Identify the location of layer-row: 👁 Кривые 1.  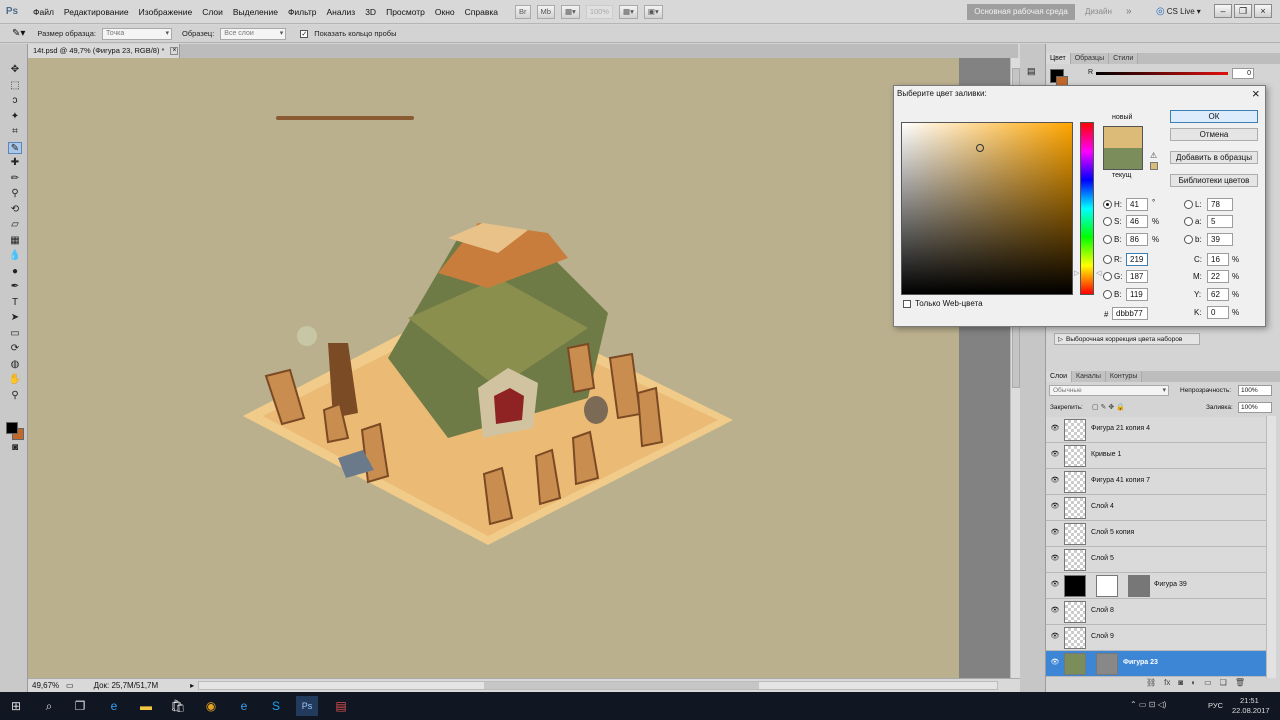
(1156, 456).